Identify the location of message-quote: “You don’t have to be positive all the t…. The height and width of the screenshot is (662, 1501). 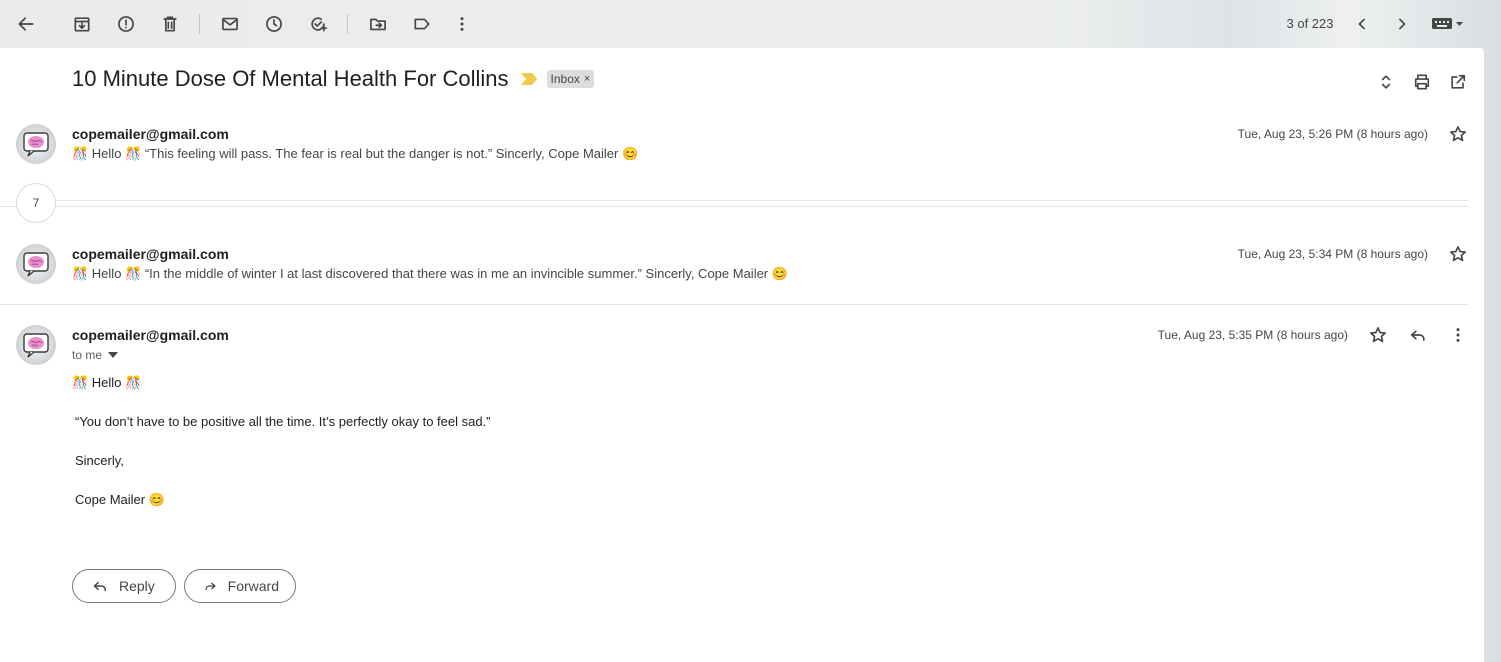
(283, 421).